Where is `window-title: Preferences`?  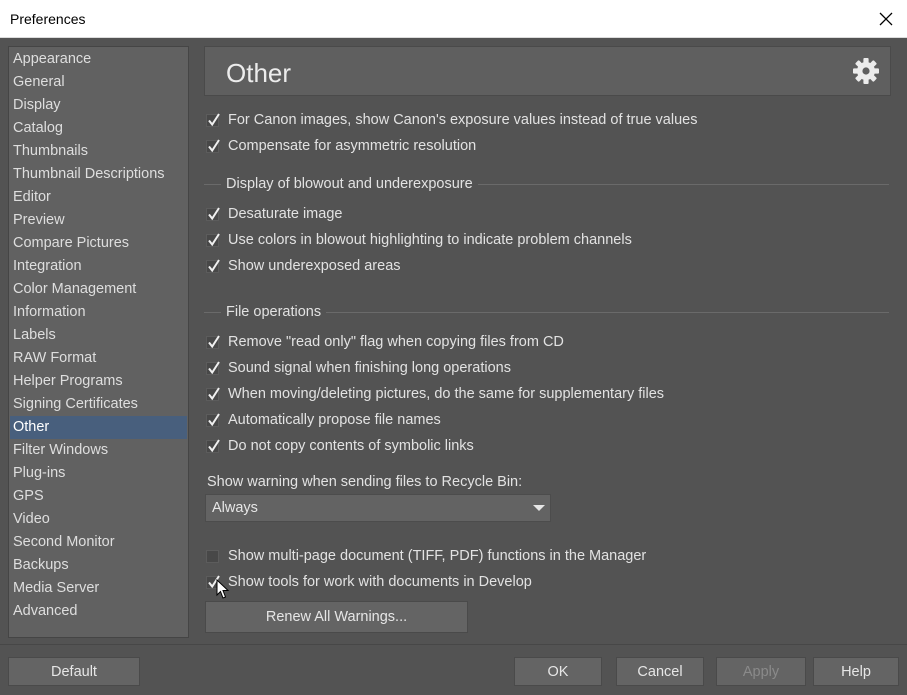
window-title: Preferences is located at coordinates (48, 19).